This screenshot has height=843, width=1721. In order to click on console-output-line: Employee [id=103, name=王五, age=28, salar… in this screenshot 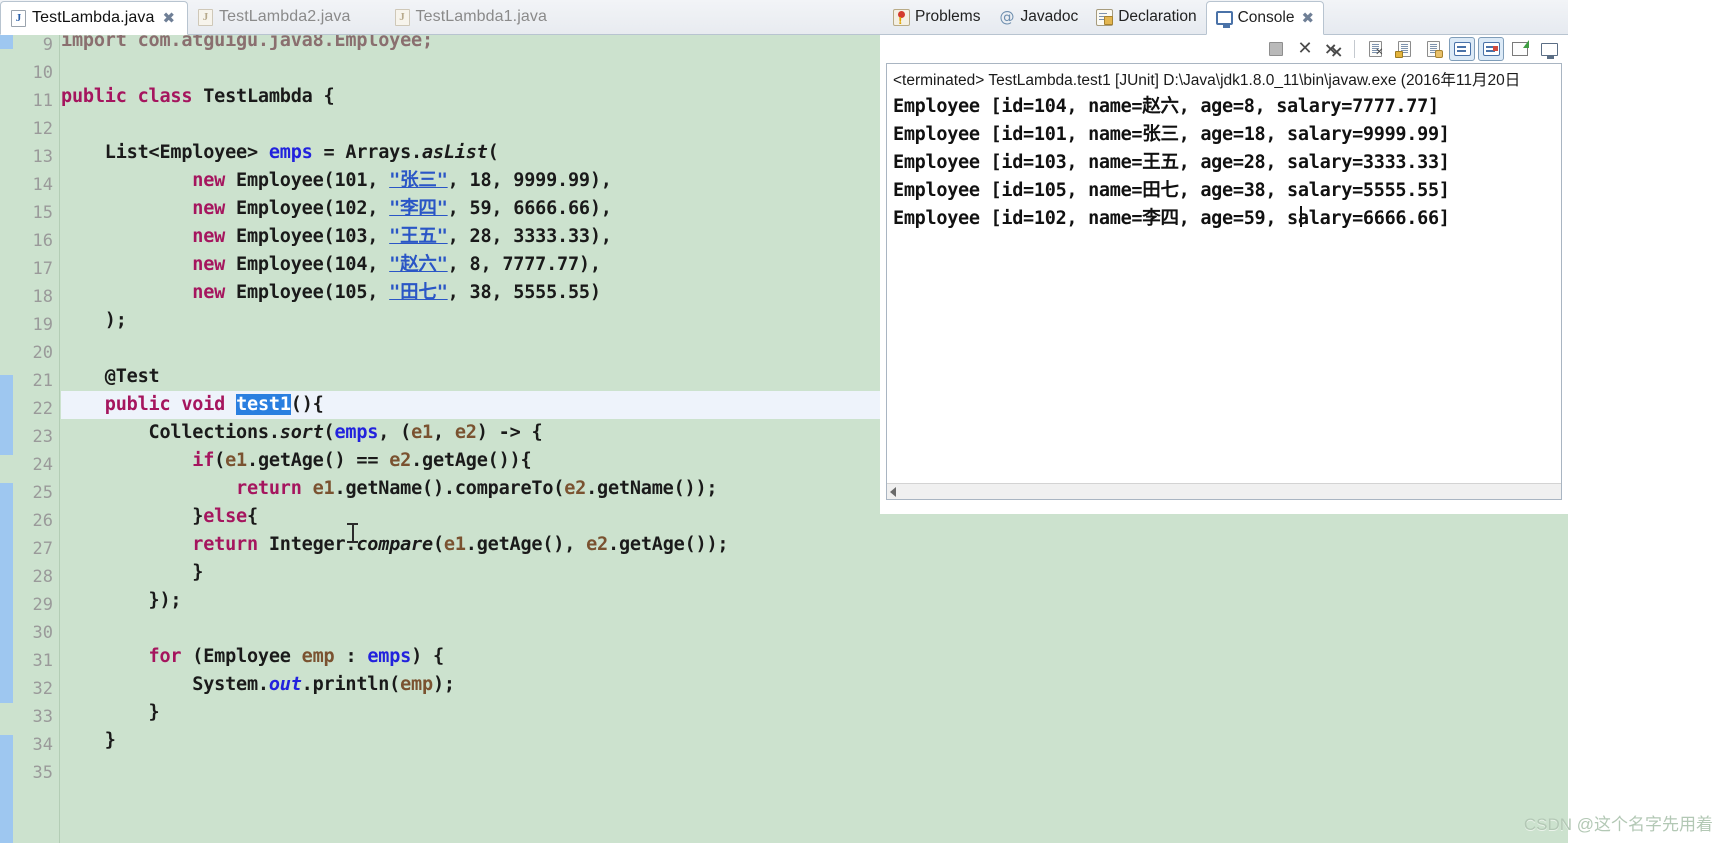, I will do `click(1171, 162)`.